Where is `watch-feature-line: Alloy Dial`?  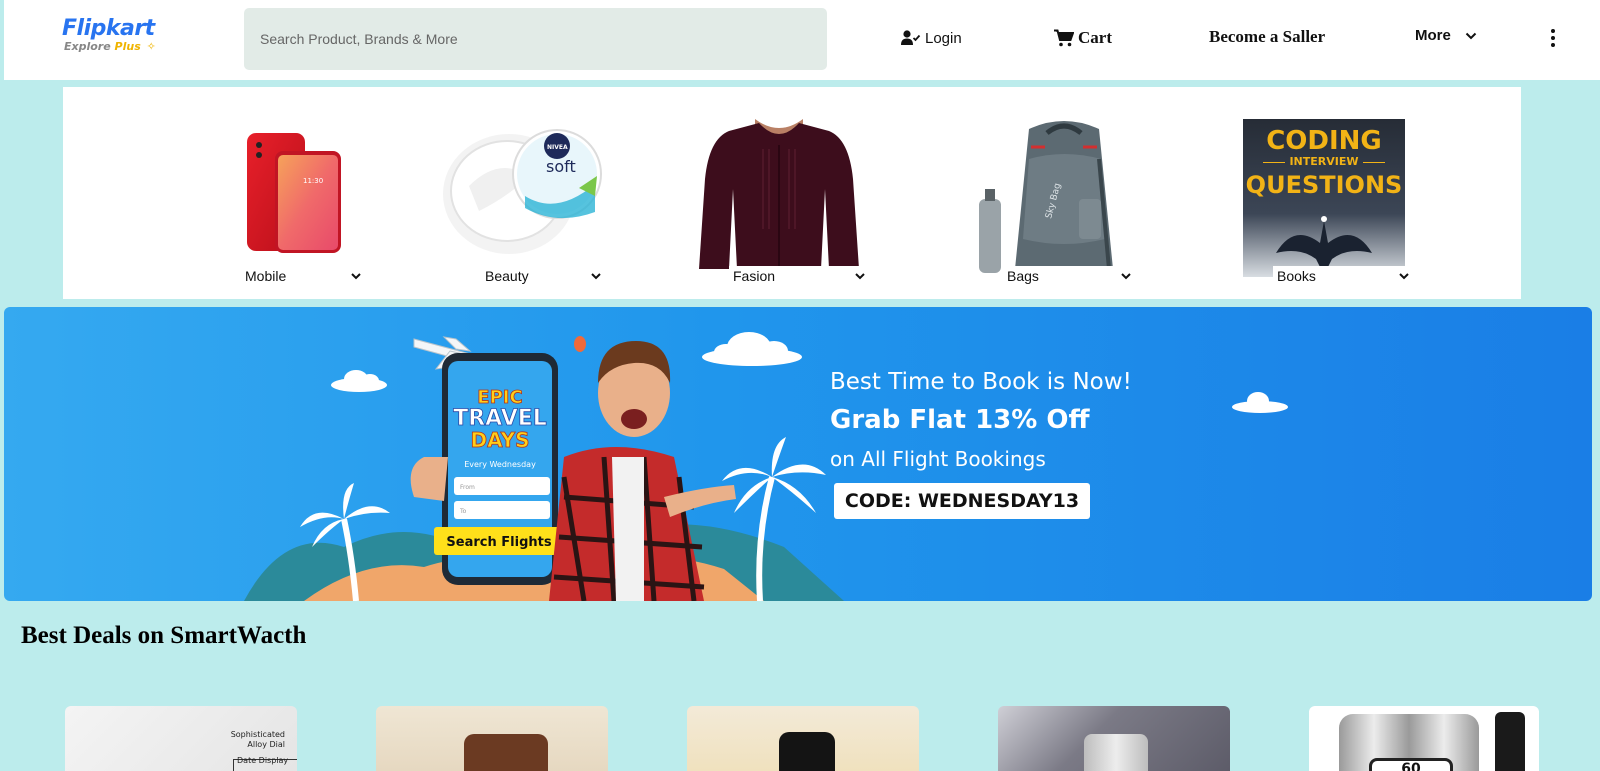
watch-feature-line: Alloy Dial is located at coordinates (266, 744).